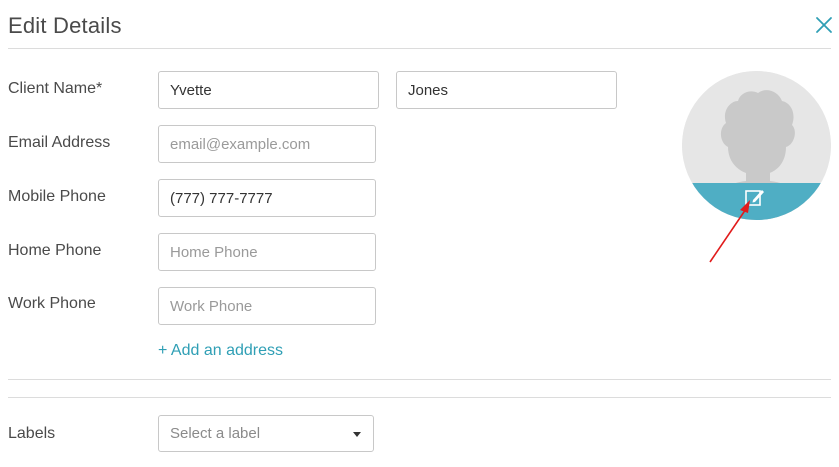 This screenshot has width=839, height=467. What do you see at coordinates (220, 351) in the screenshot?
I see `add-address-link: + Add an address` at bounding box center [220, 351].